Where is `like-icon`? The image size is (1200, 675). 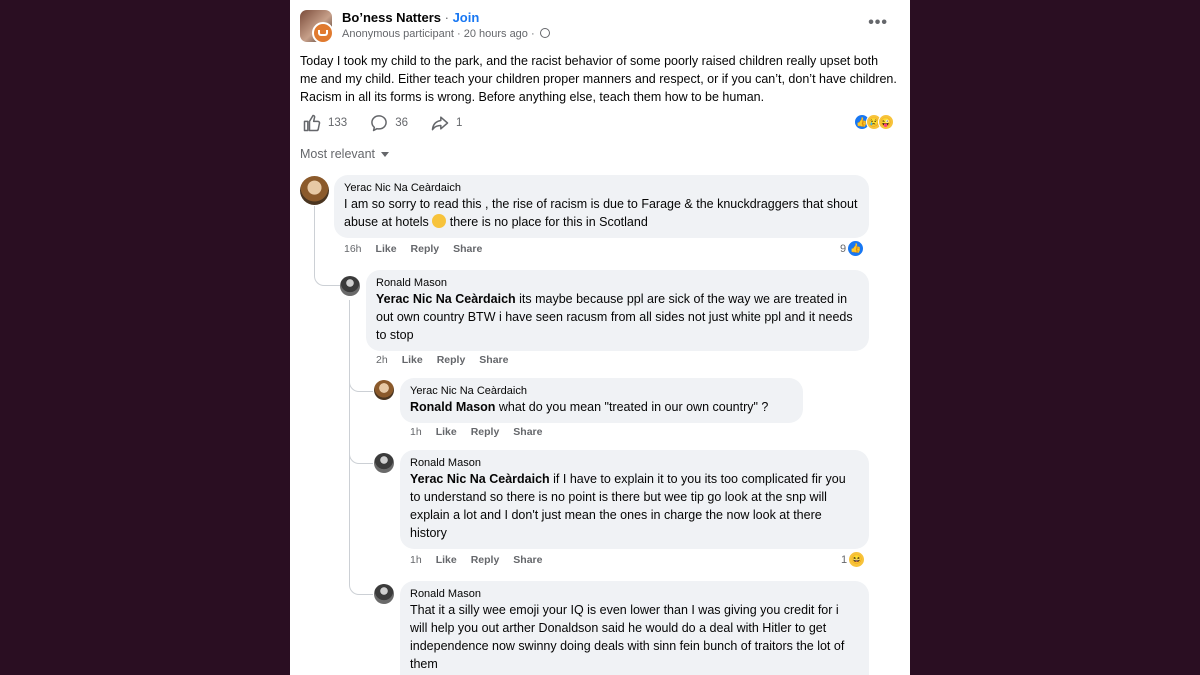 like-icon is located at coordinates (312, 123).